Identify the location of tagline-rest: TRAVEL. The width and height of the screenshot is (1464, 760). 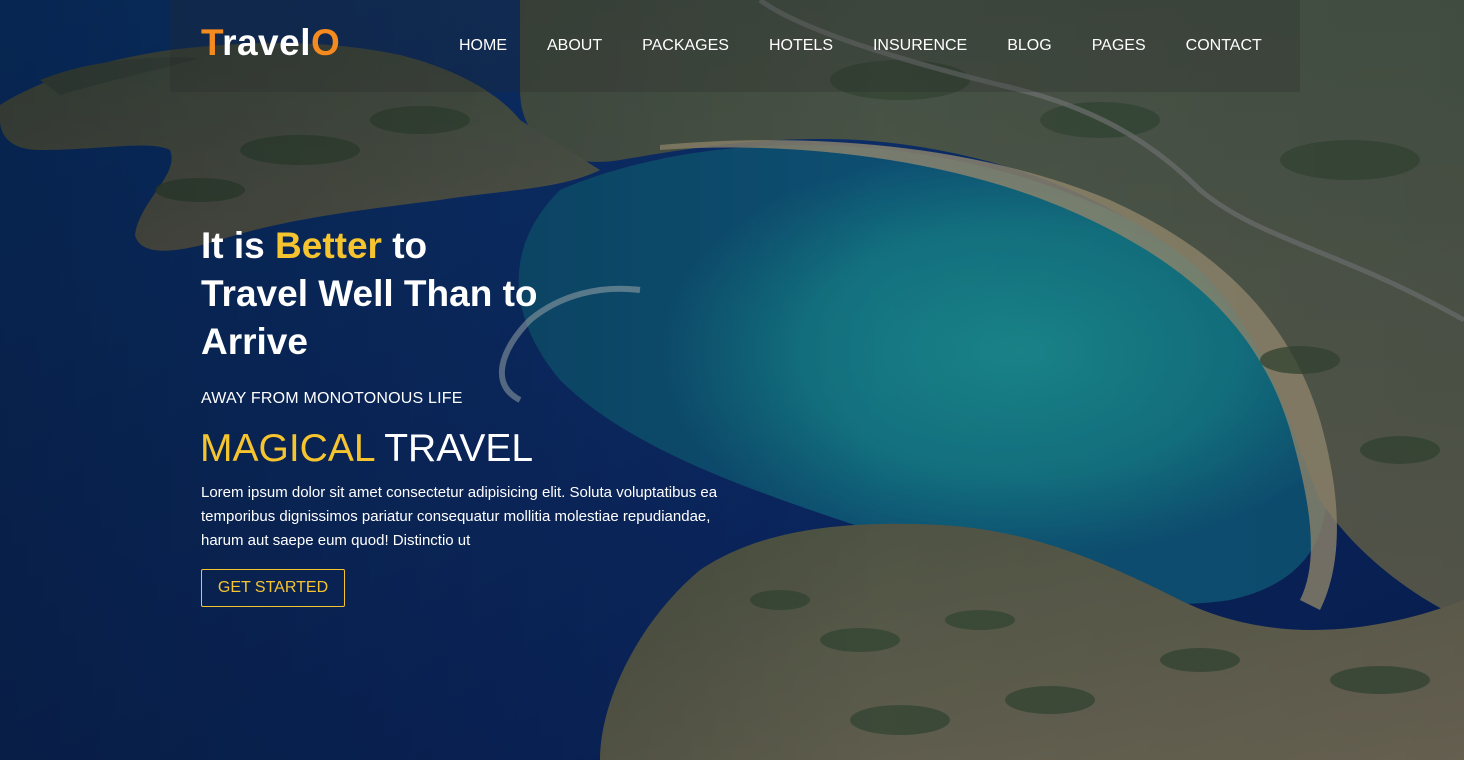
(454, 448).